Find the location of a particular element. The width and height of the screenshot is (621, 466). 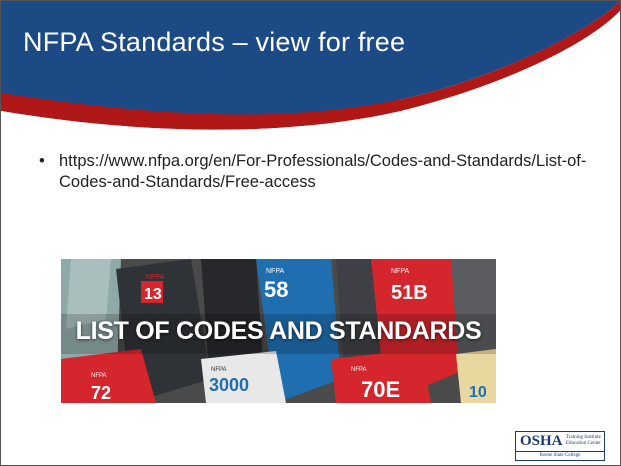

book-number: 10 is located at coordinates (478, 392).